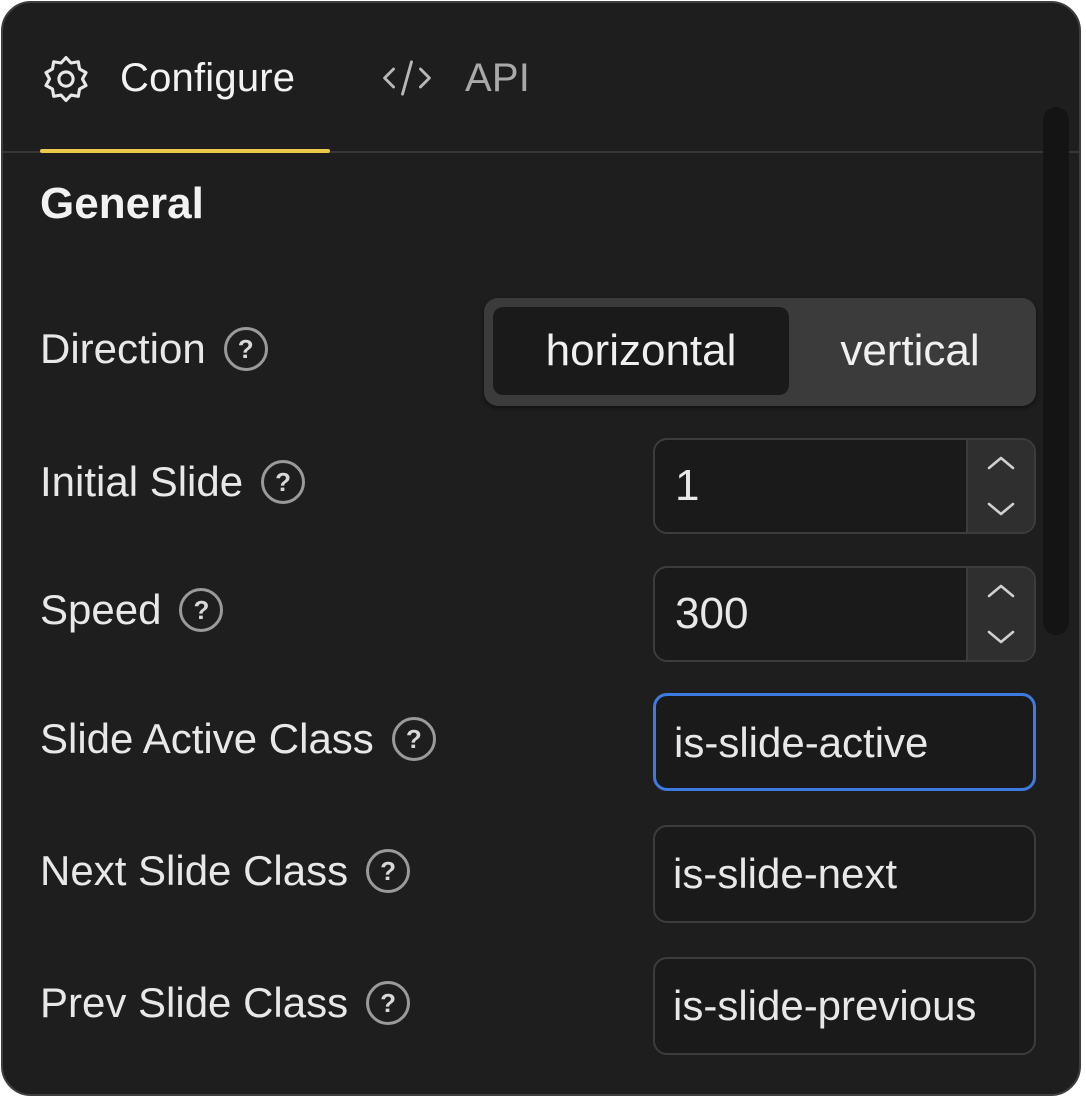 This screenshot has height=1101, width=1086. I want to click on speed-stepper, so click(1000, 614).